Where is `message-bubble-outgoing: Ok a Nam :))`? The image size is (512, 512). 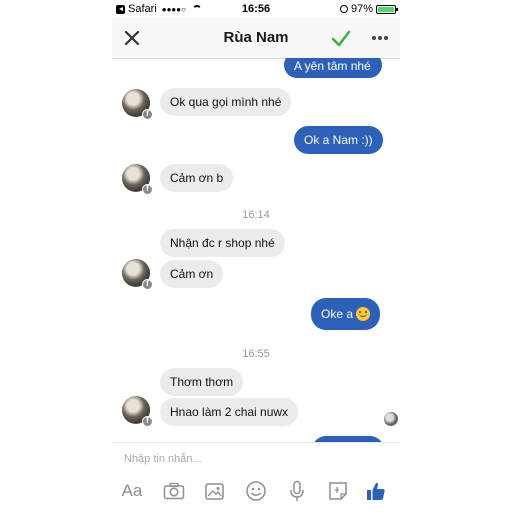 message-bubble-outgoing: Ok a Nam :)) is located at coordinates (338, 140).